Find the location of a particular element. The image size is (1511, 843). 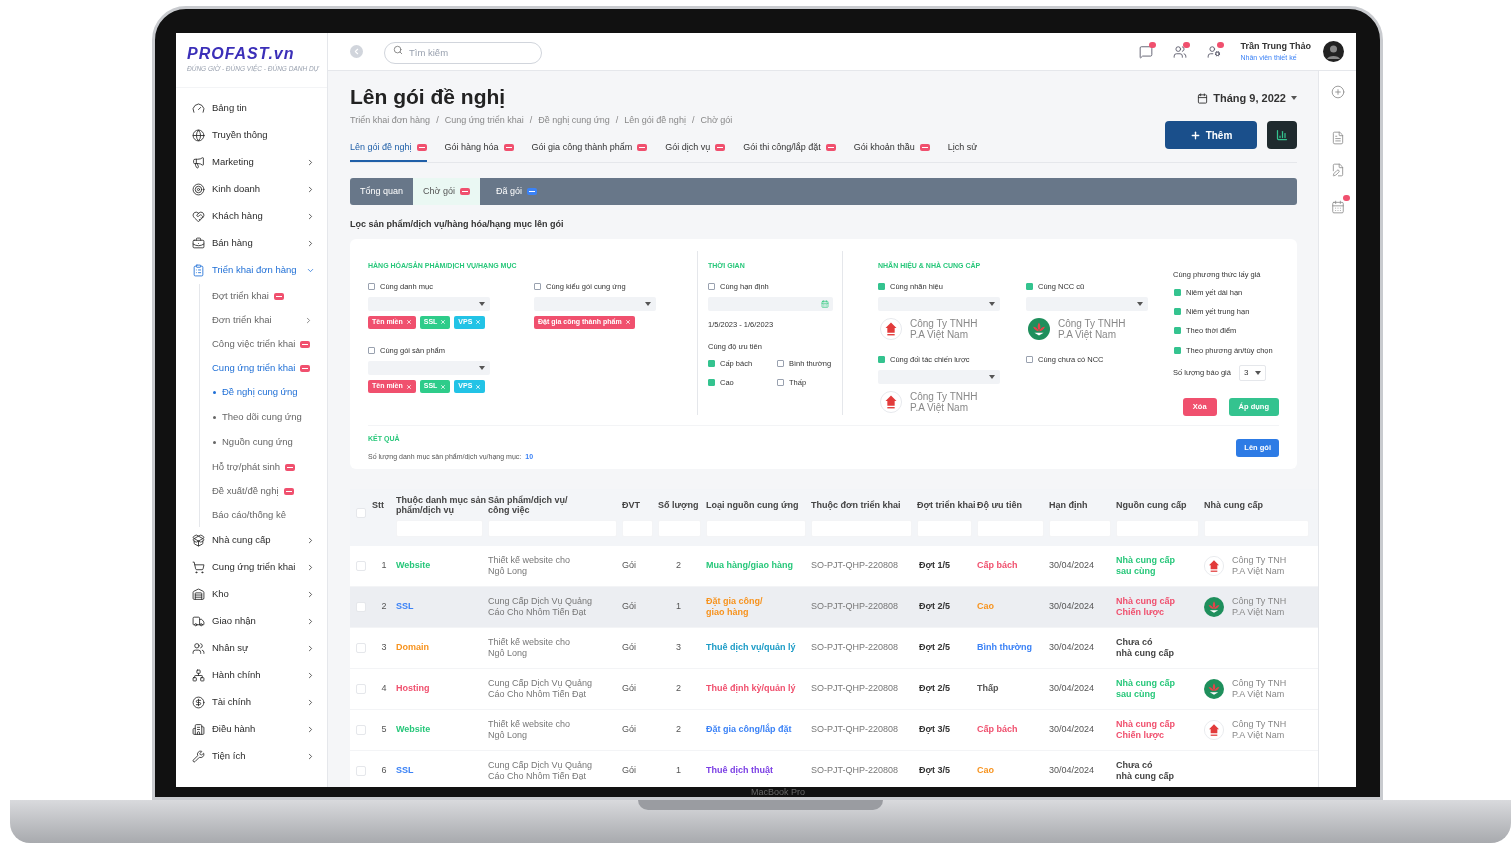

sidebar-item: Bán hàng is located at coordinates (251, 243).